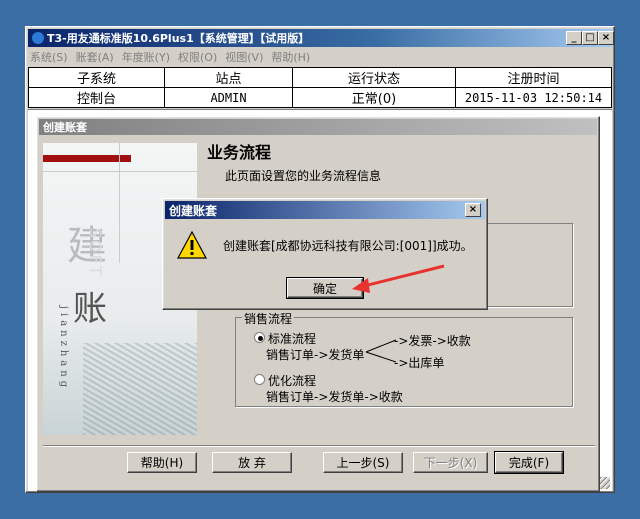  Describe the element at coordinates (119, 203) in the screenshot. I see `banner-vline` at that location.